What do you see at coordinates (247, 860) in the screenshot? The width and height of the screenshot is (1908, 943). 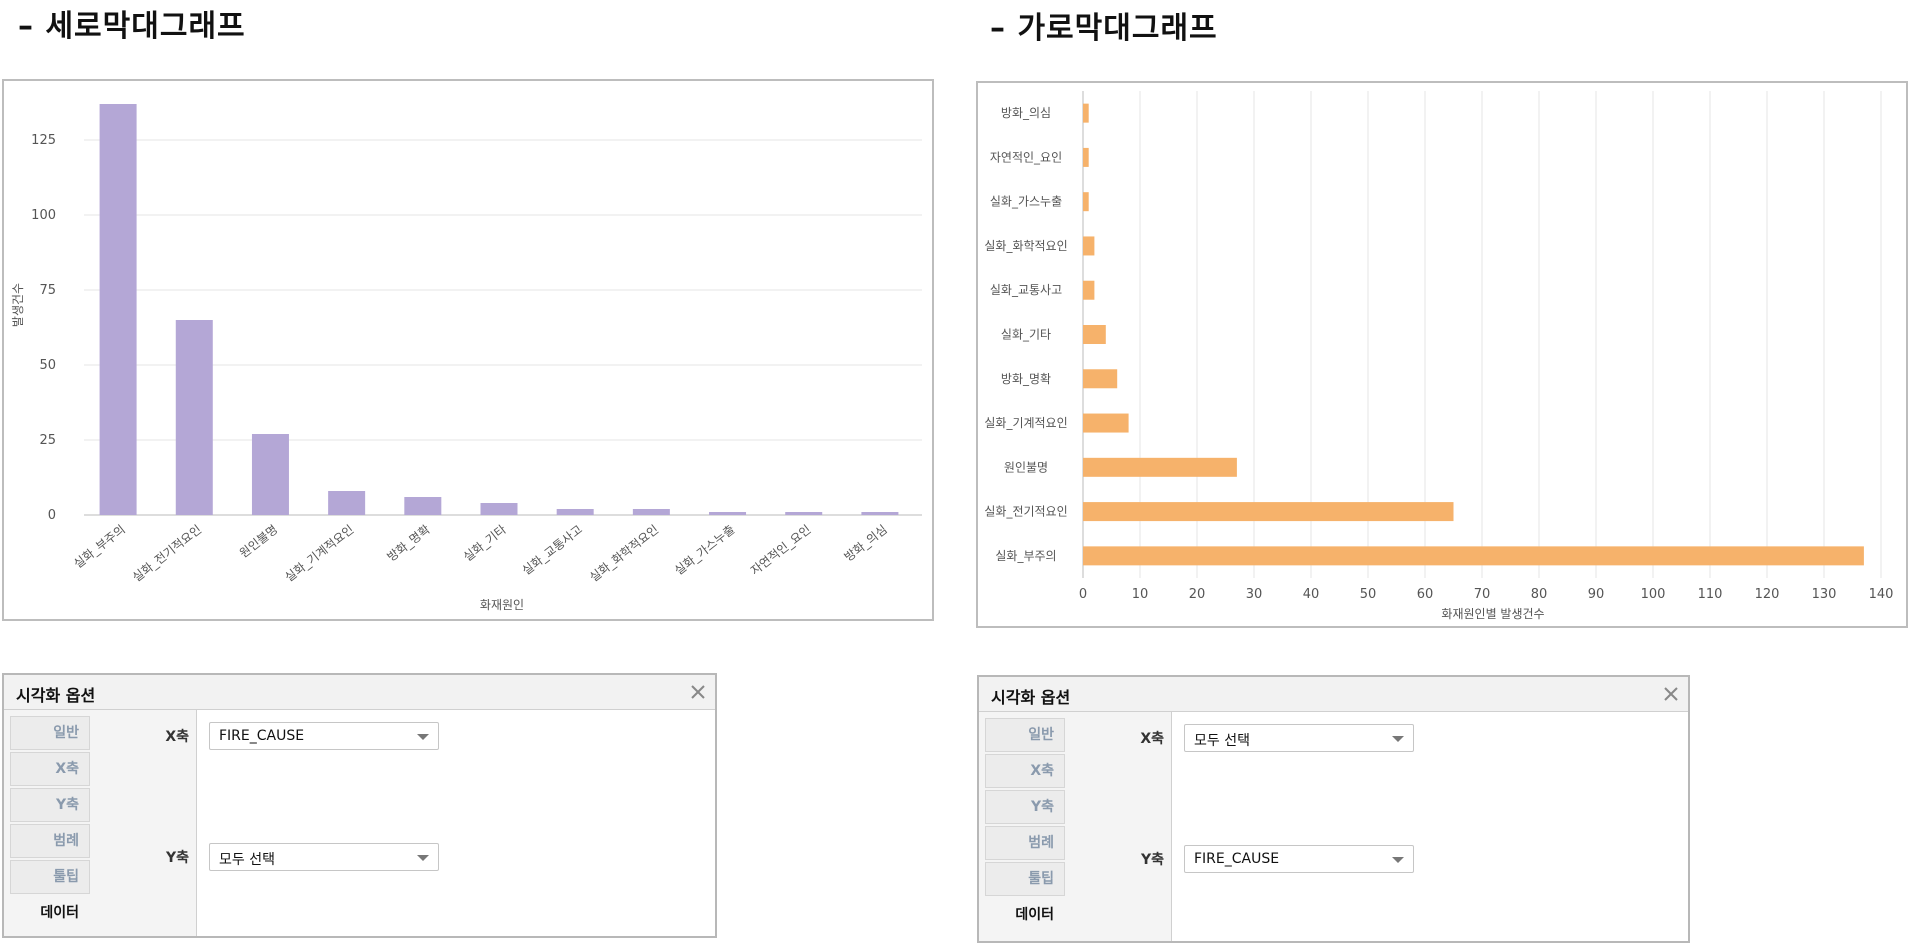 I see `y-axis-select-value: 모두 선택` at bounding box center [247, 860].